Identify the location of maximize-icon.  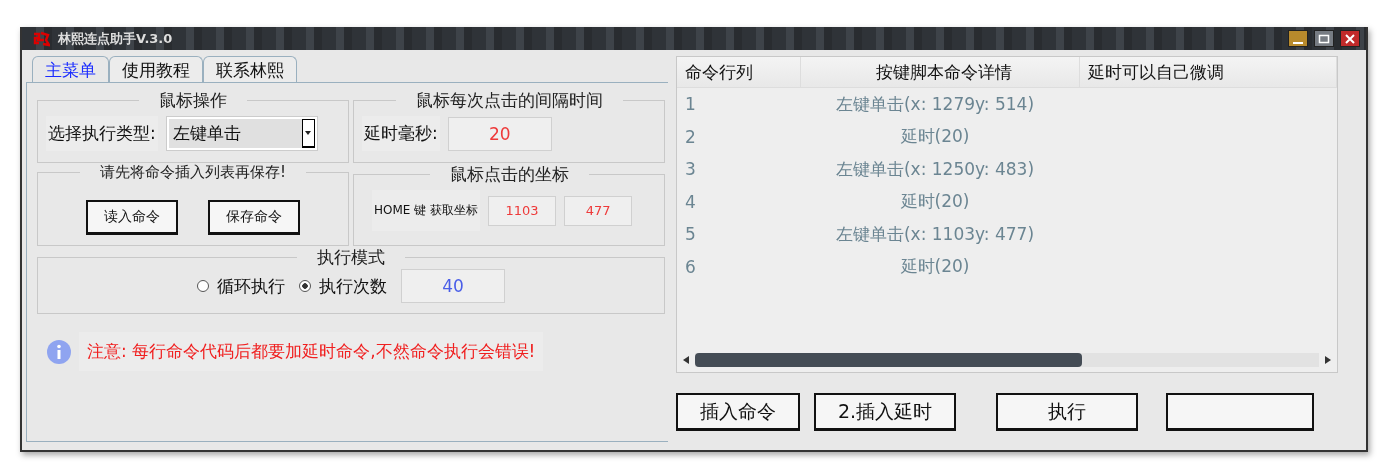
(1324, 38).